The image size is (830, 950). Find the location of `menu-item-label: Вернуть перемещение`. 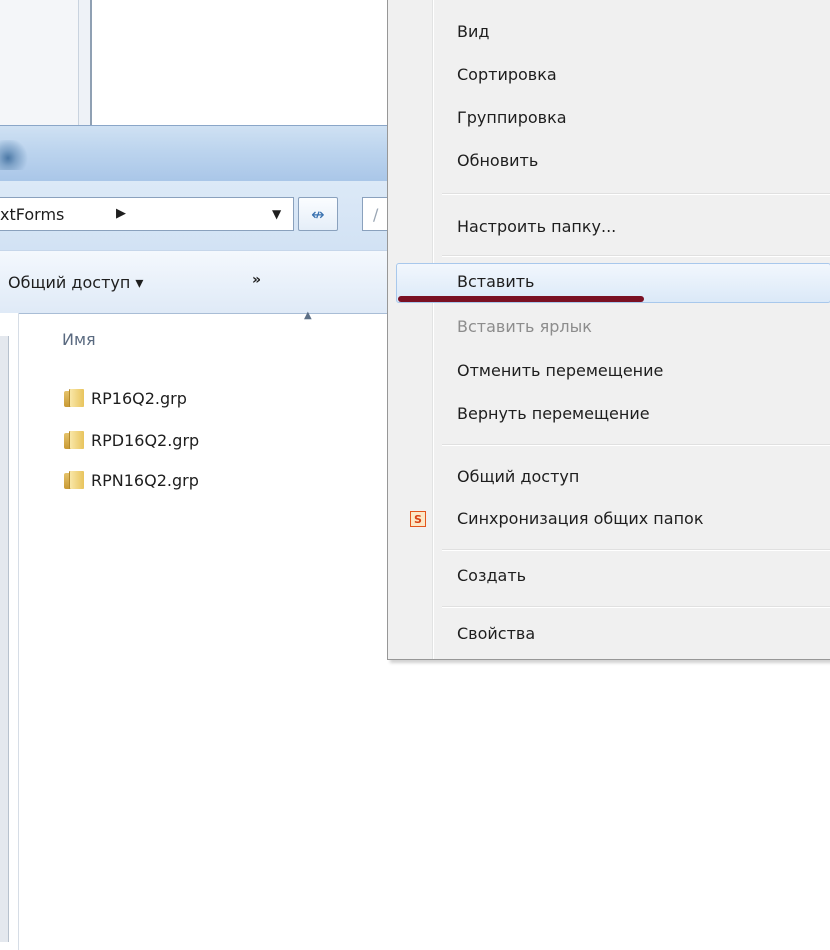

menu-item-label: Вернуть перемещение is located at coordinates (553, 413).